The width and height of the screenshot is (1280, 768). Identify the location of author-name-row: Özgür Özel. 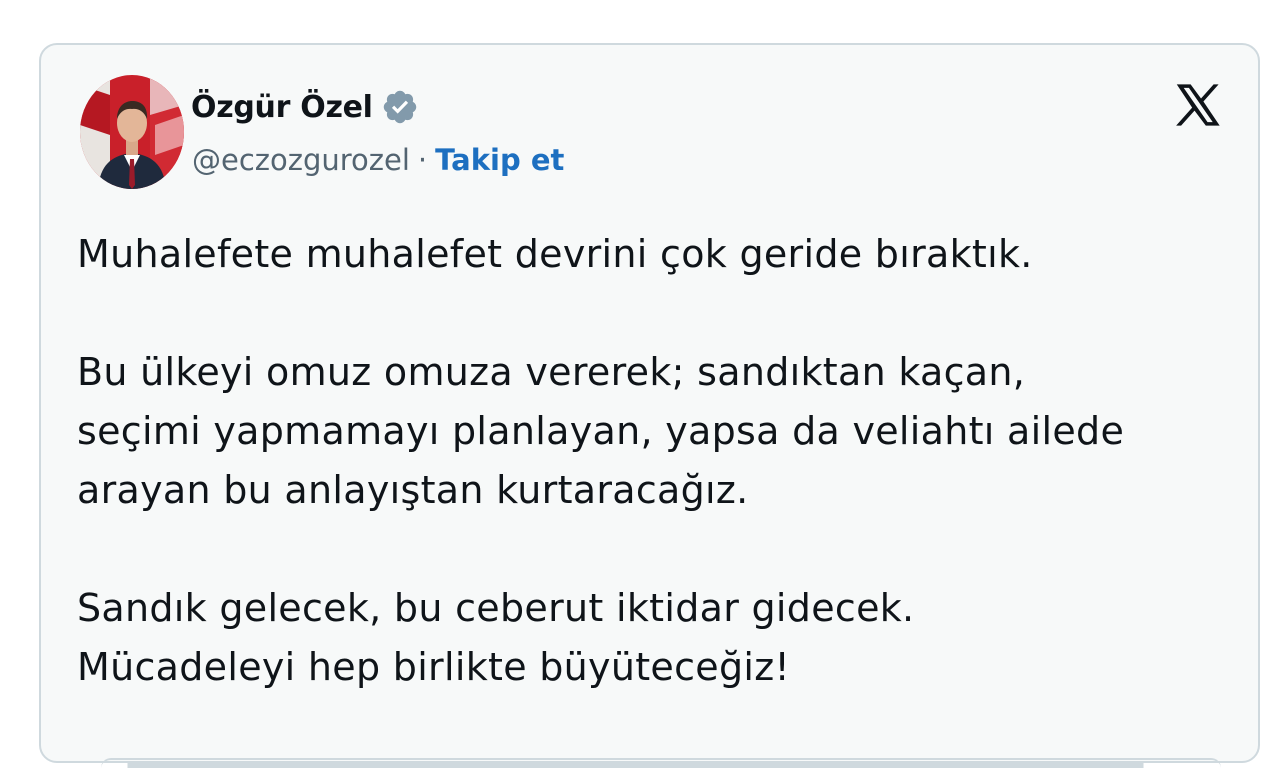
(305, 107).